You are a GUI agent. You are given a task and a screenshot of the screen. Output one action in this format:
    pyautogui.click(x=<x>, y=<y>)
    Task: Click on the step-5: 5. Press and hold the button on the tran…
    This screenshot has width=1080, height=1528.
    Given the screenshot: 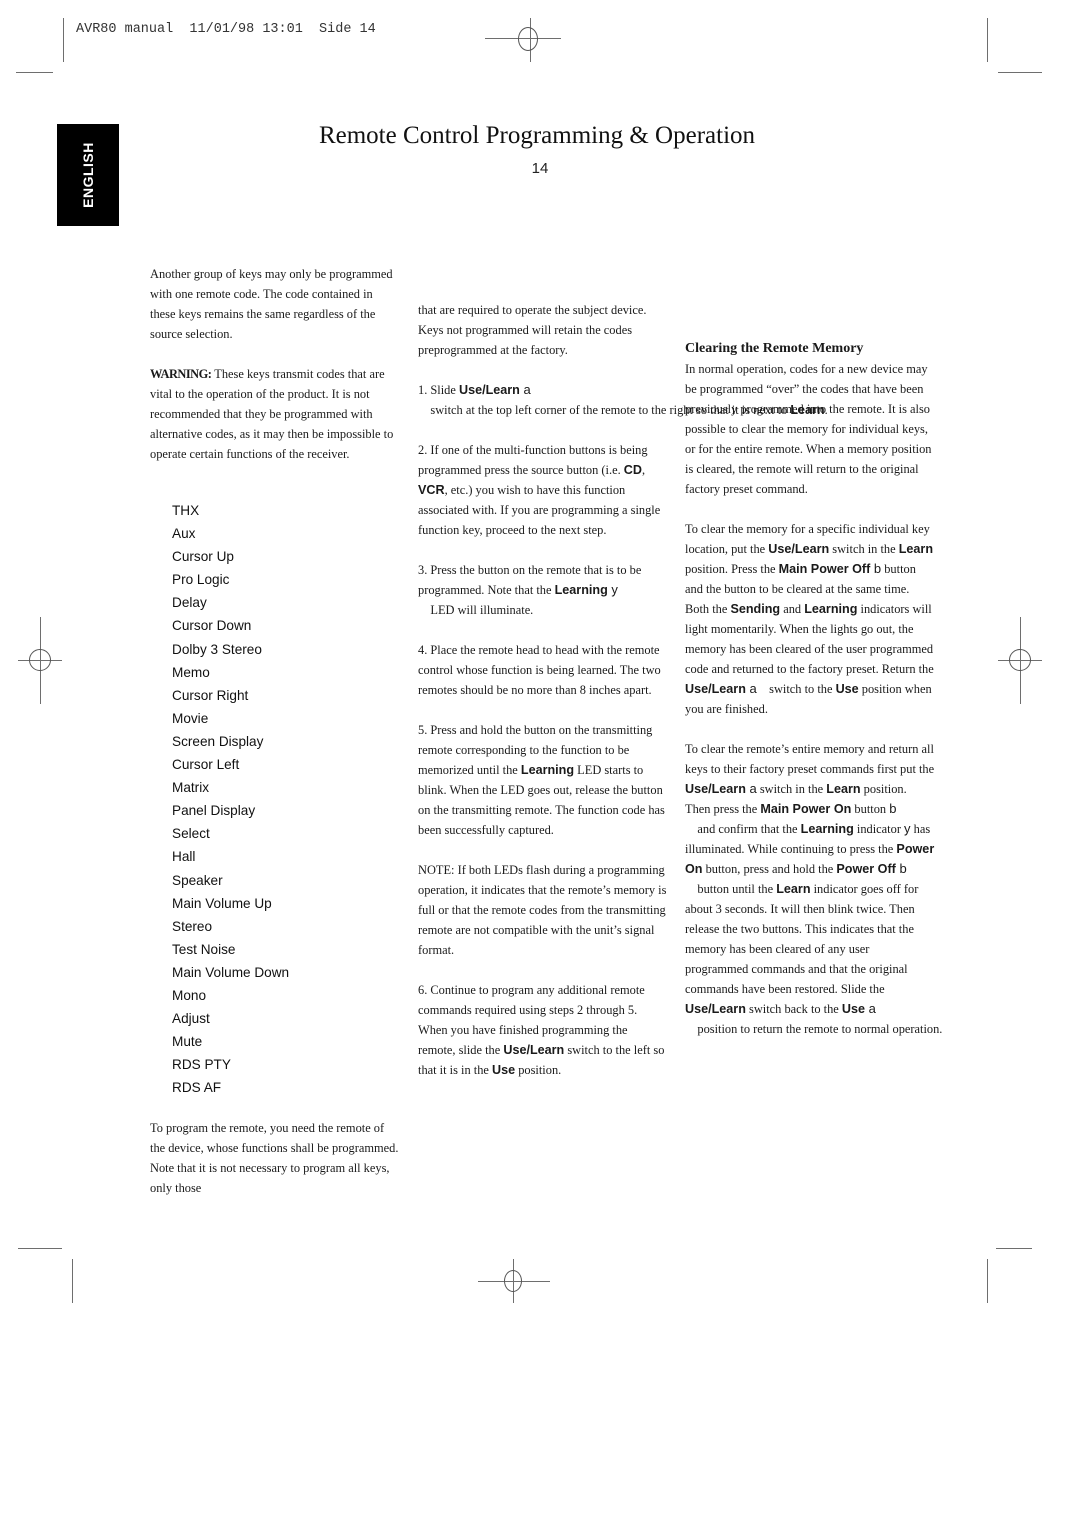 What is the action you would take?
    pyautogui.click(x=541, y=780)
    